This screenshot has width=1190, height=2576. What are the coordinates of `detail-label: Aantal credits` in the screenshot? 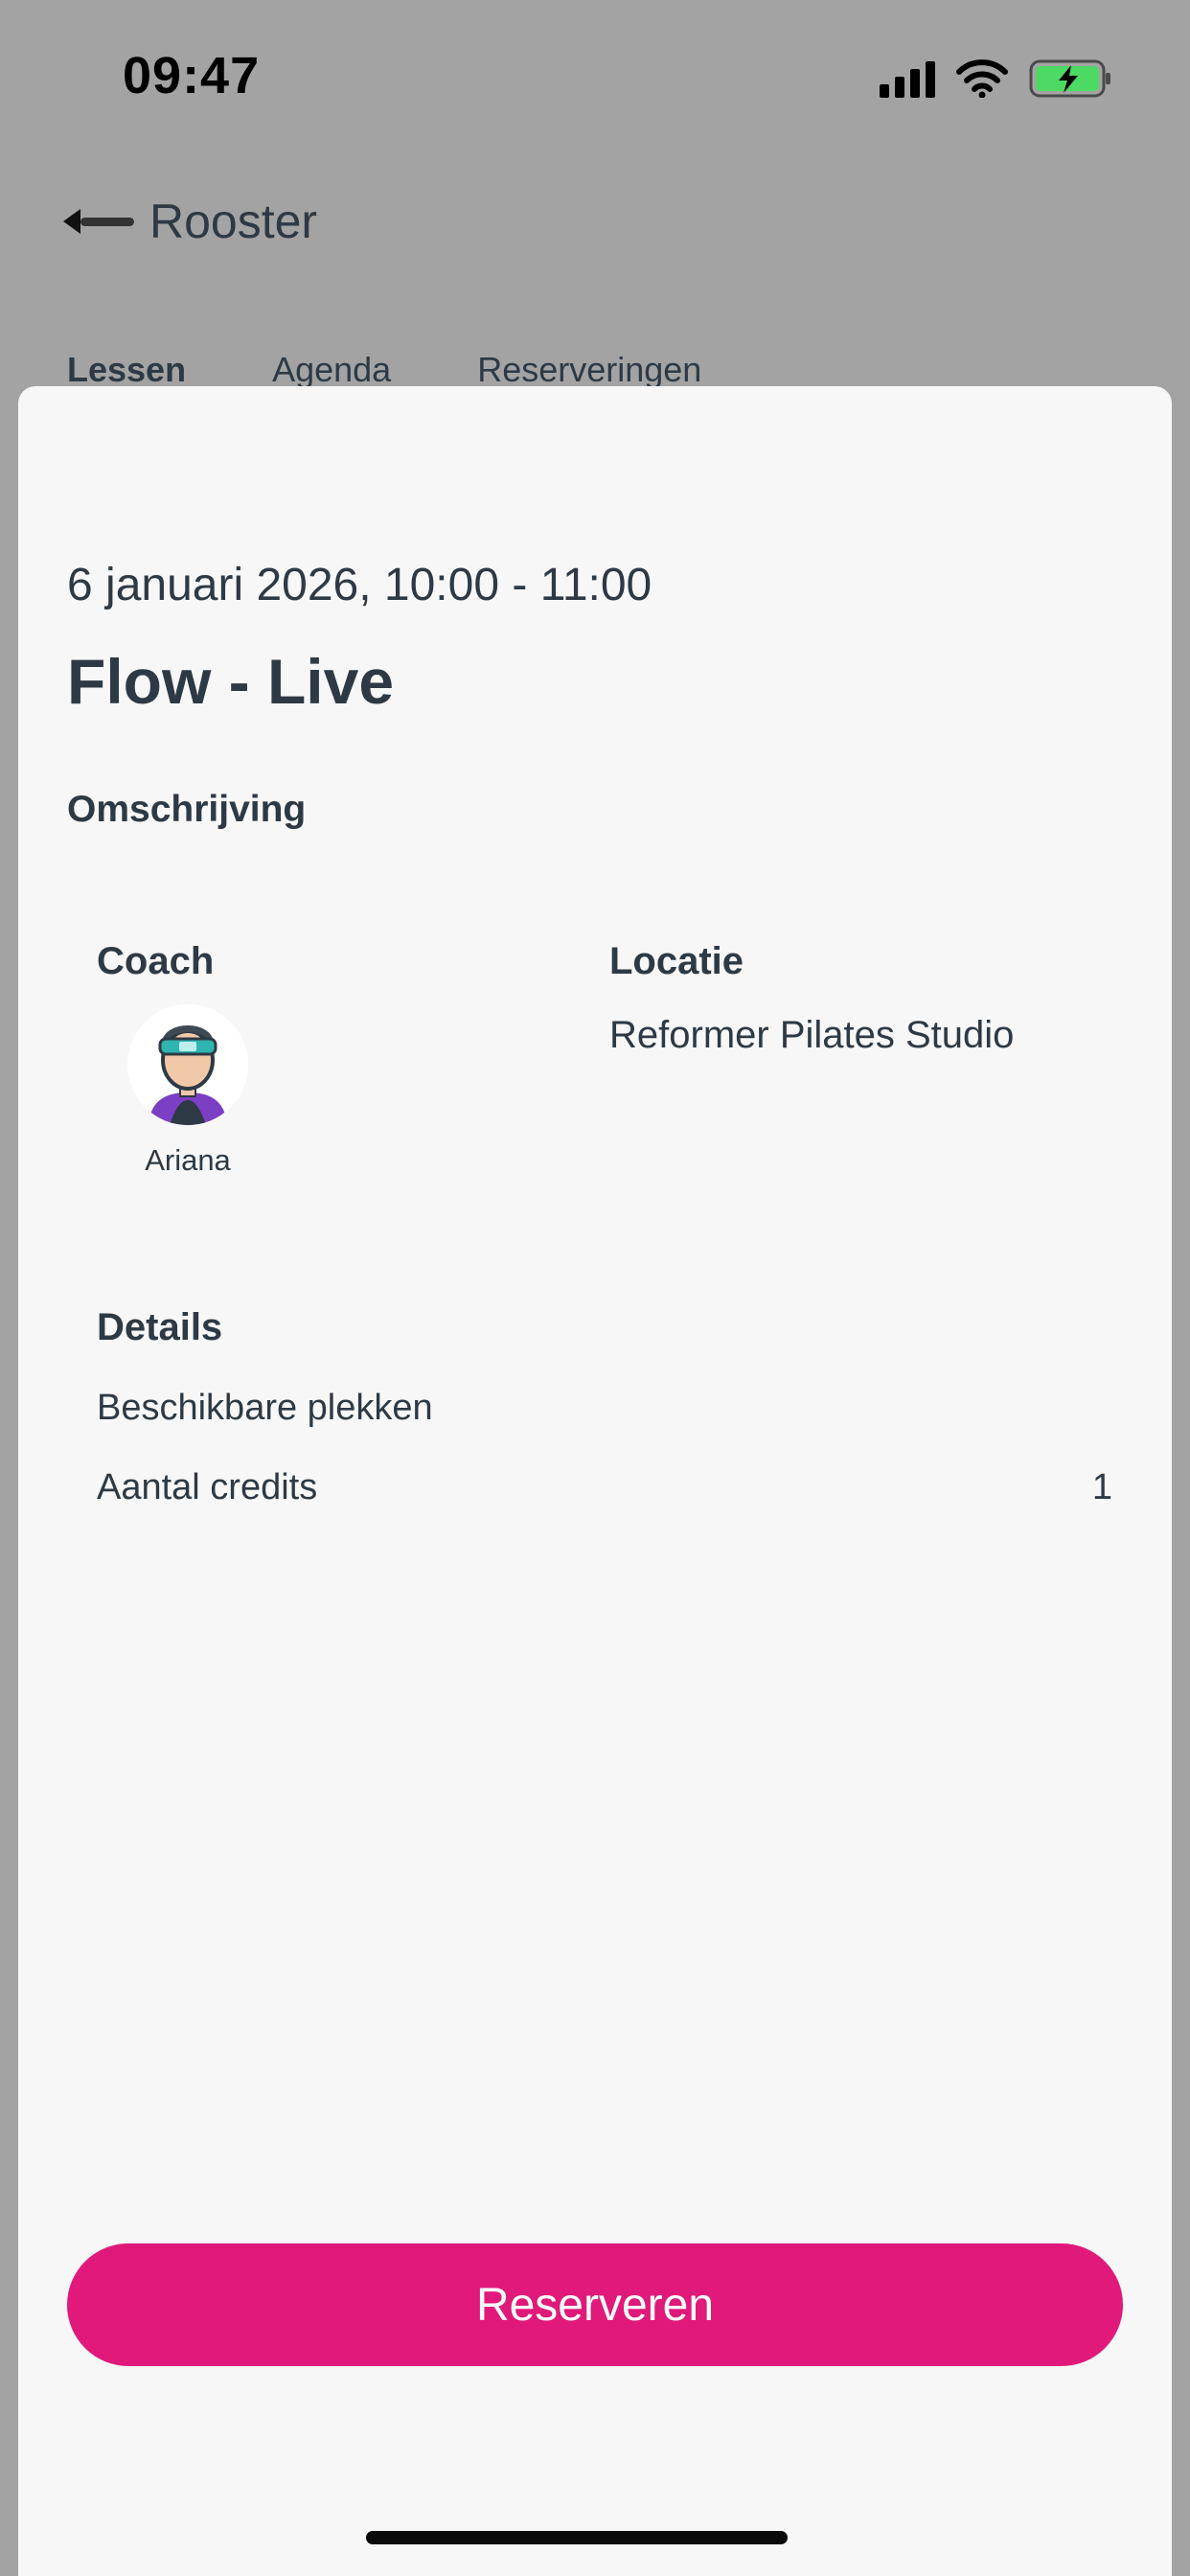 It's located at (207, 1487).